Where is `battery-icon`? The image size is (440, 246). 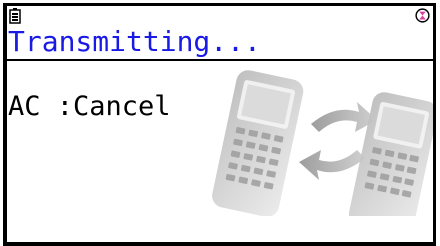 battery-icon is located at coordinates (15, 16).